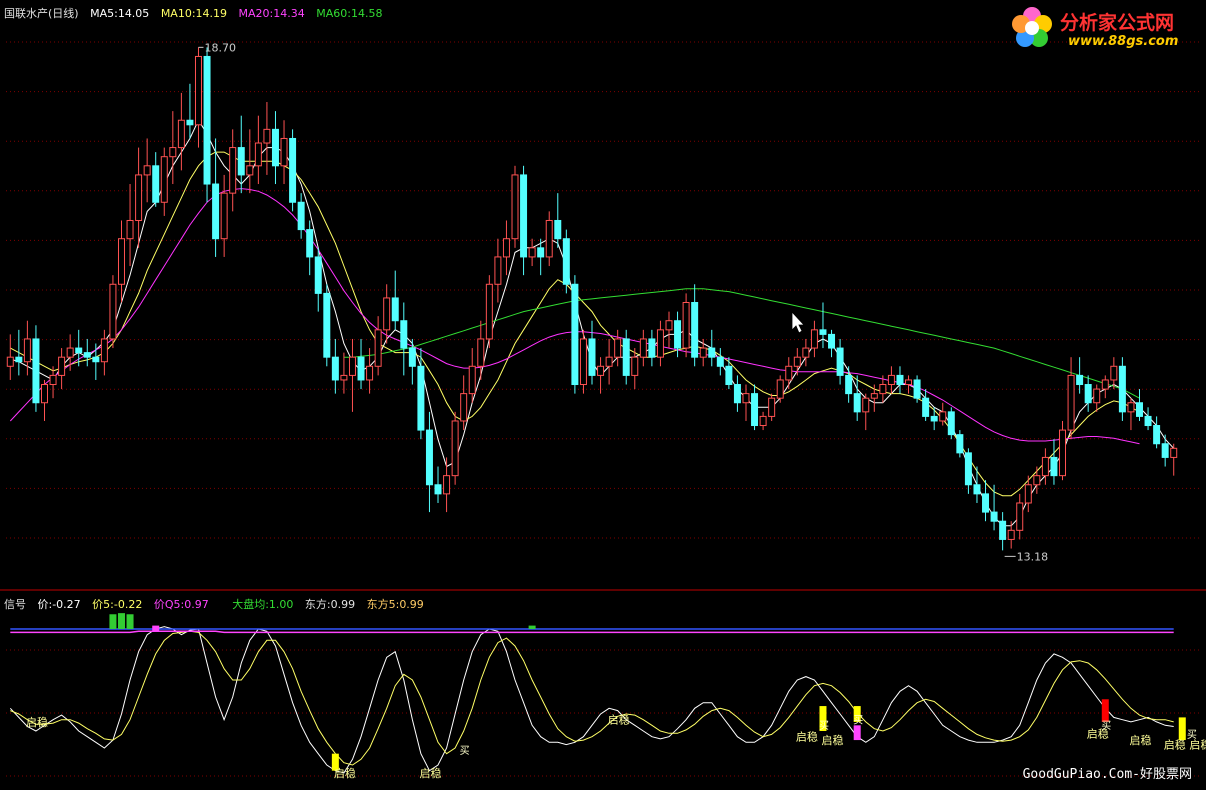  I want to click on watermark-footer: GoodGuPiao.Com-好股票网, so click(1107, 774).